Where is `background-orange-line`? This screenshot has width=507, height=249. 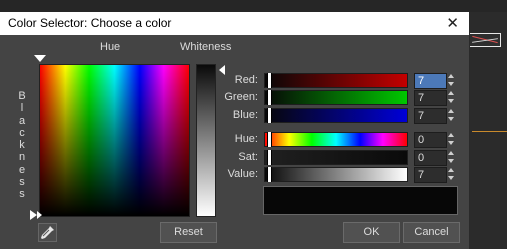 background-orange-line is located at coordinates (489, 131).